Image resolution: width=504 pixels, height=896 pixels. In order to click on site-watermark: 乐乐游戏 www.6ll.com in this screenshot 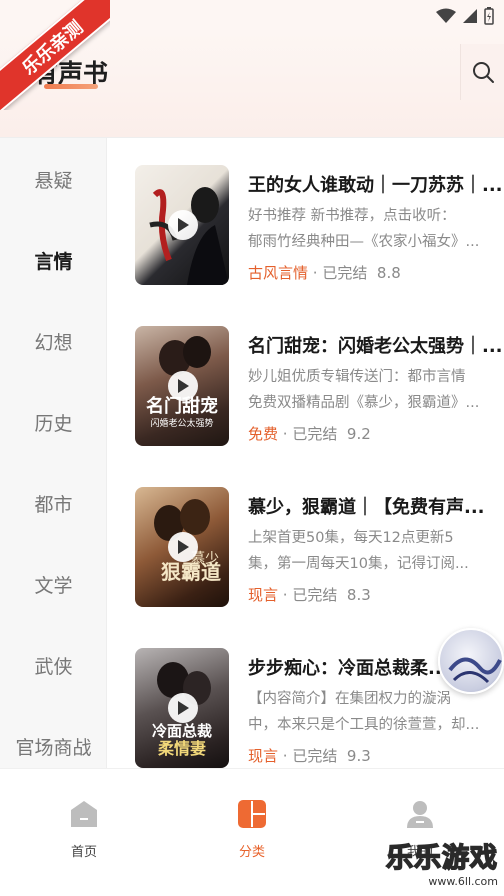, I will do `click(441, 862)`.